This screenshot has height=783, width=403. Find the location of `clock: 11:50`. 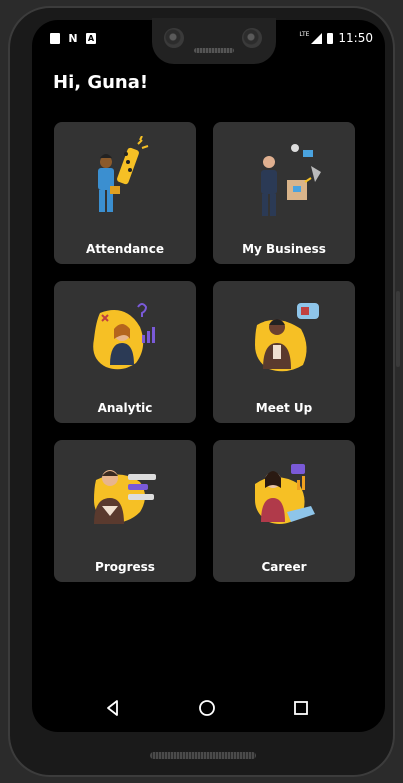

clock: 11:50 is located at coordinates (355, 38).